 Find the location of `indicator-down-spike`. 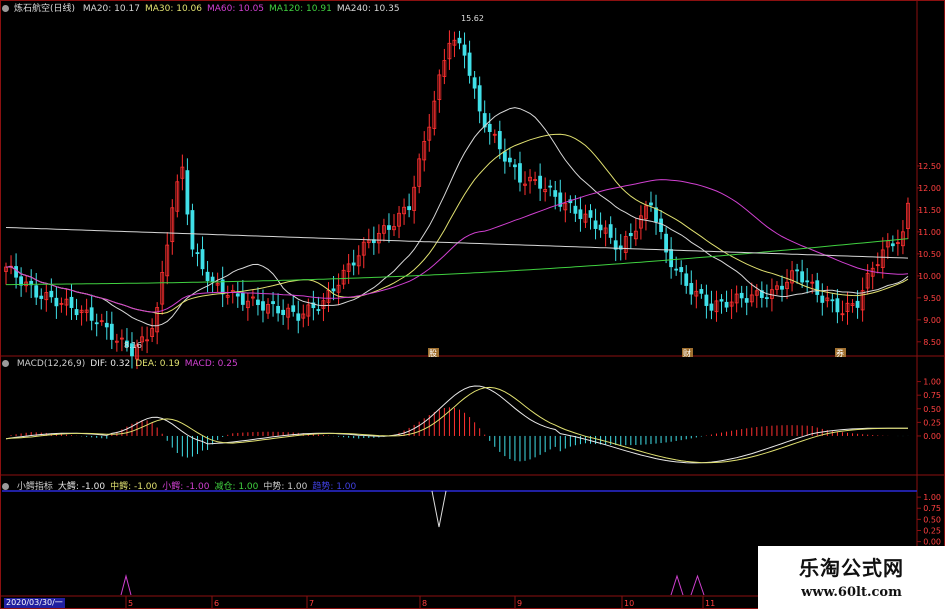

indicator-down-spike is located at coordinates (439, 509).